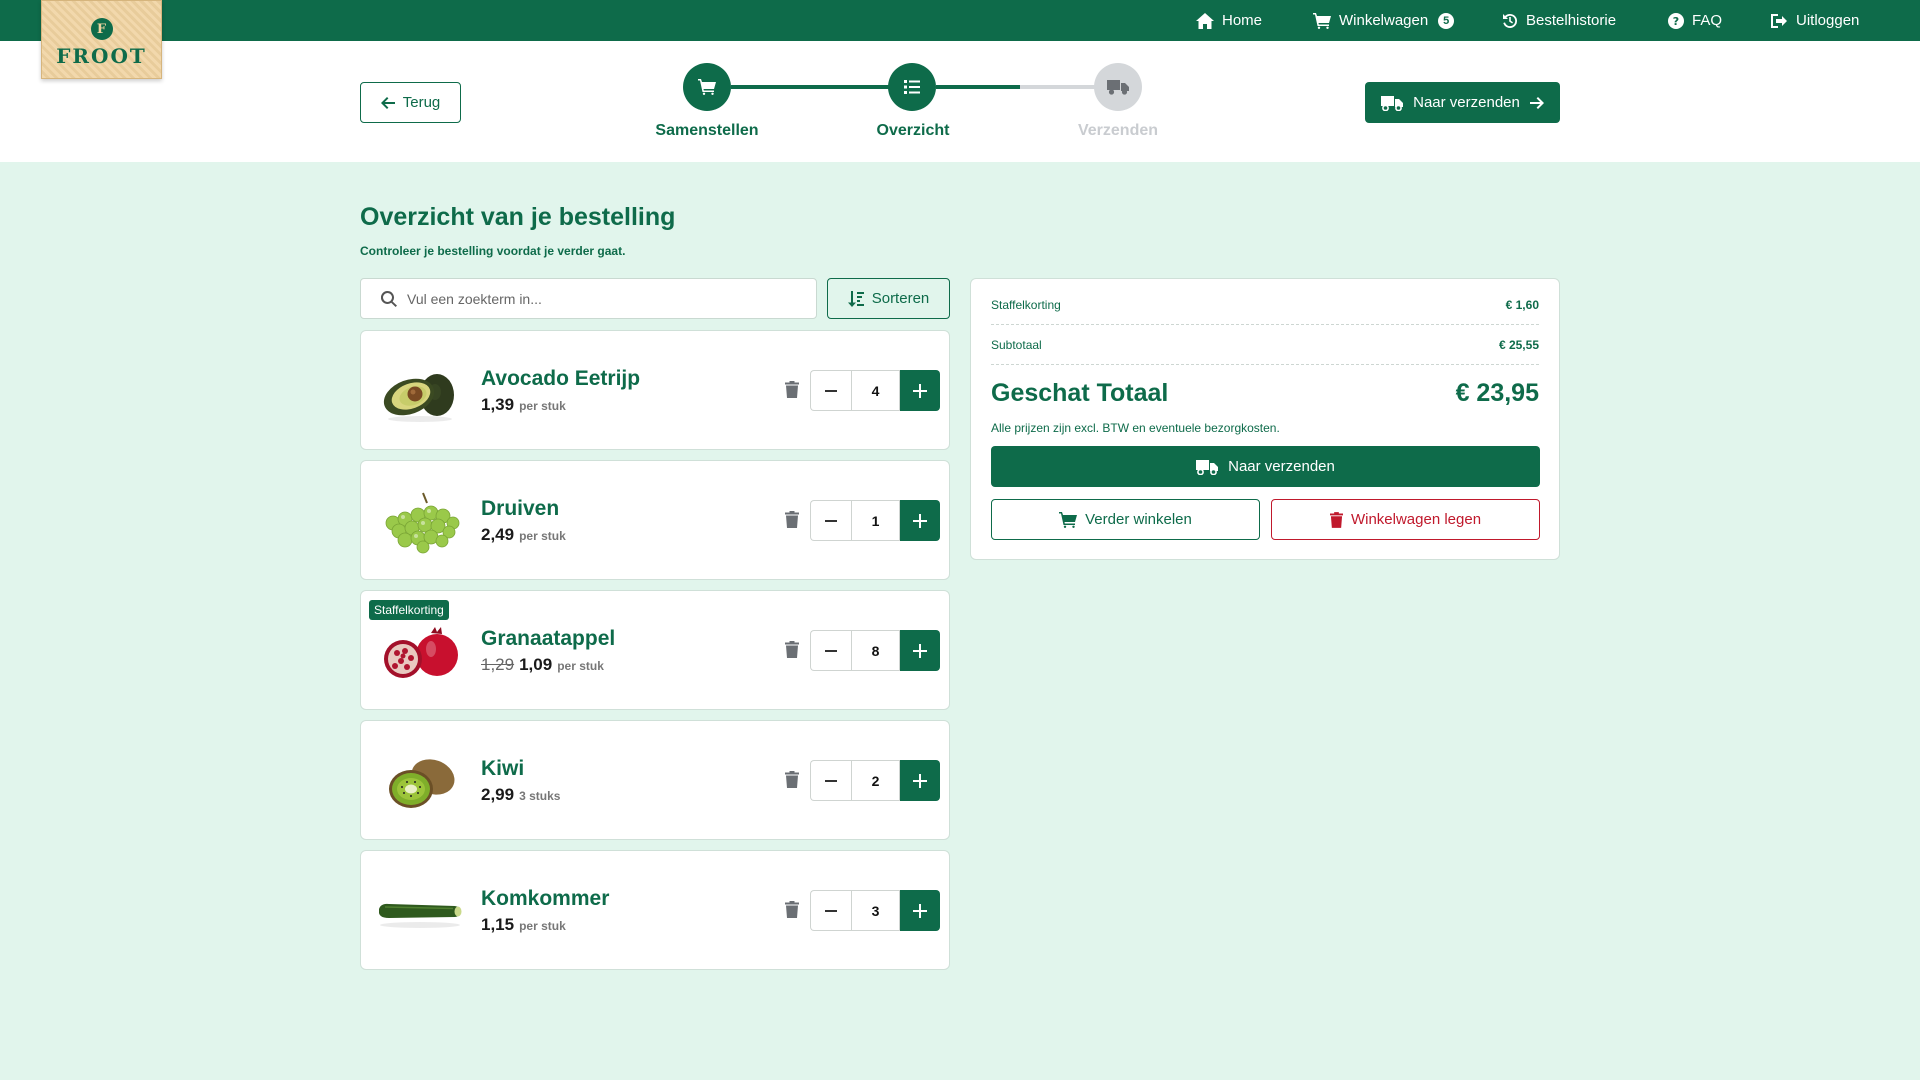 This screenshot has height=1080, width=1920. I want to click on nav-faq: ? FAQ, so click(1695, 20).